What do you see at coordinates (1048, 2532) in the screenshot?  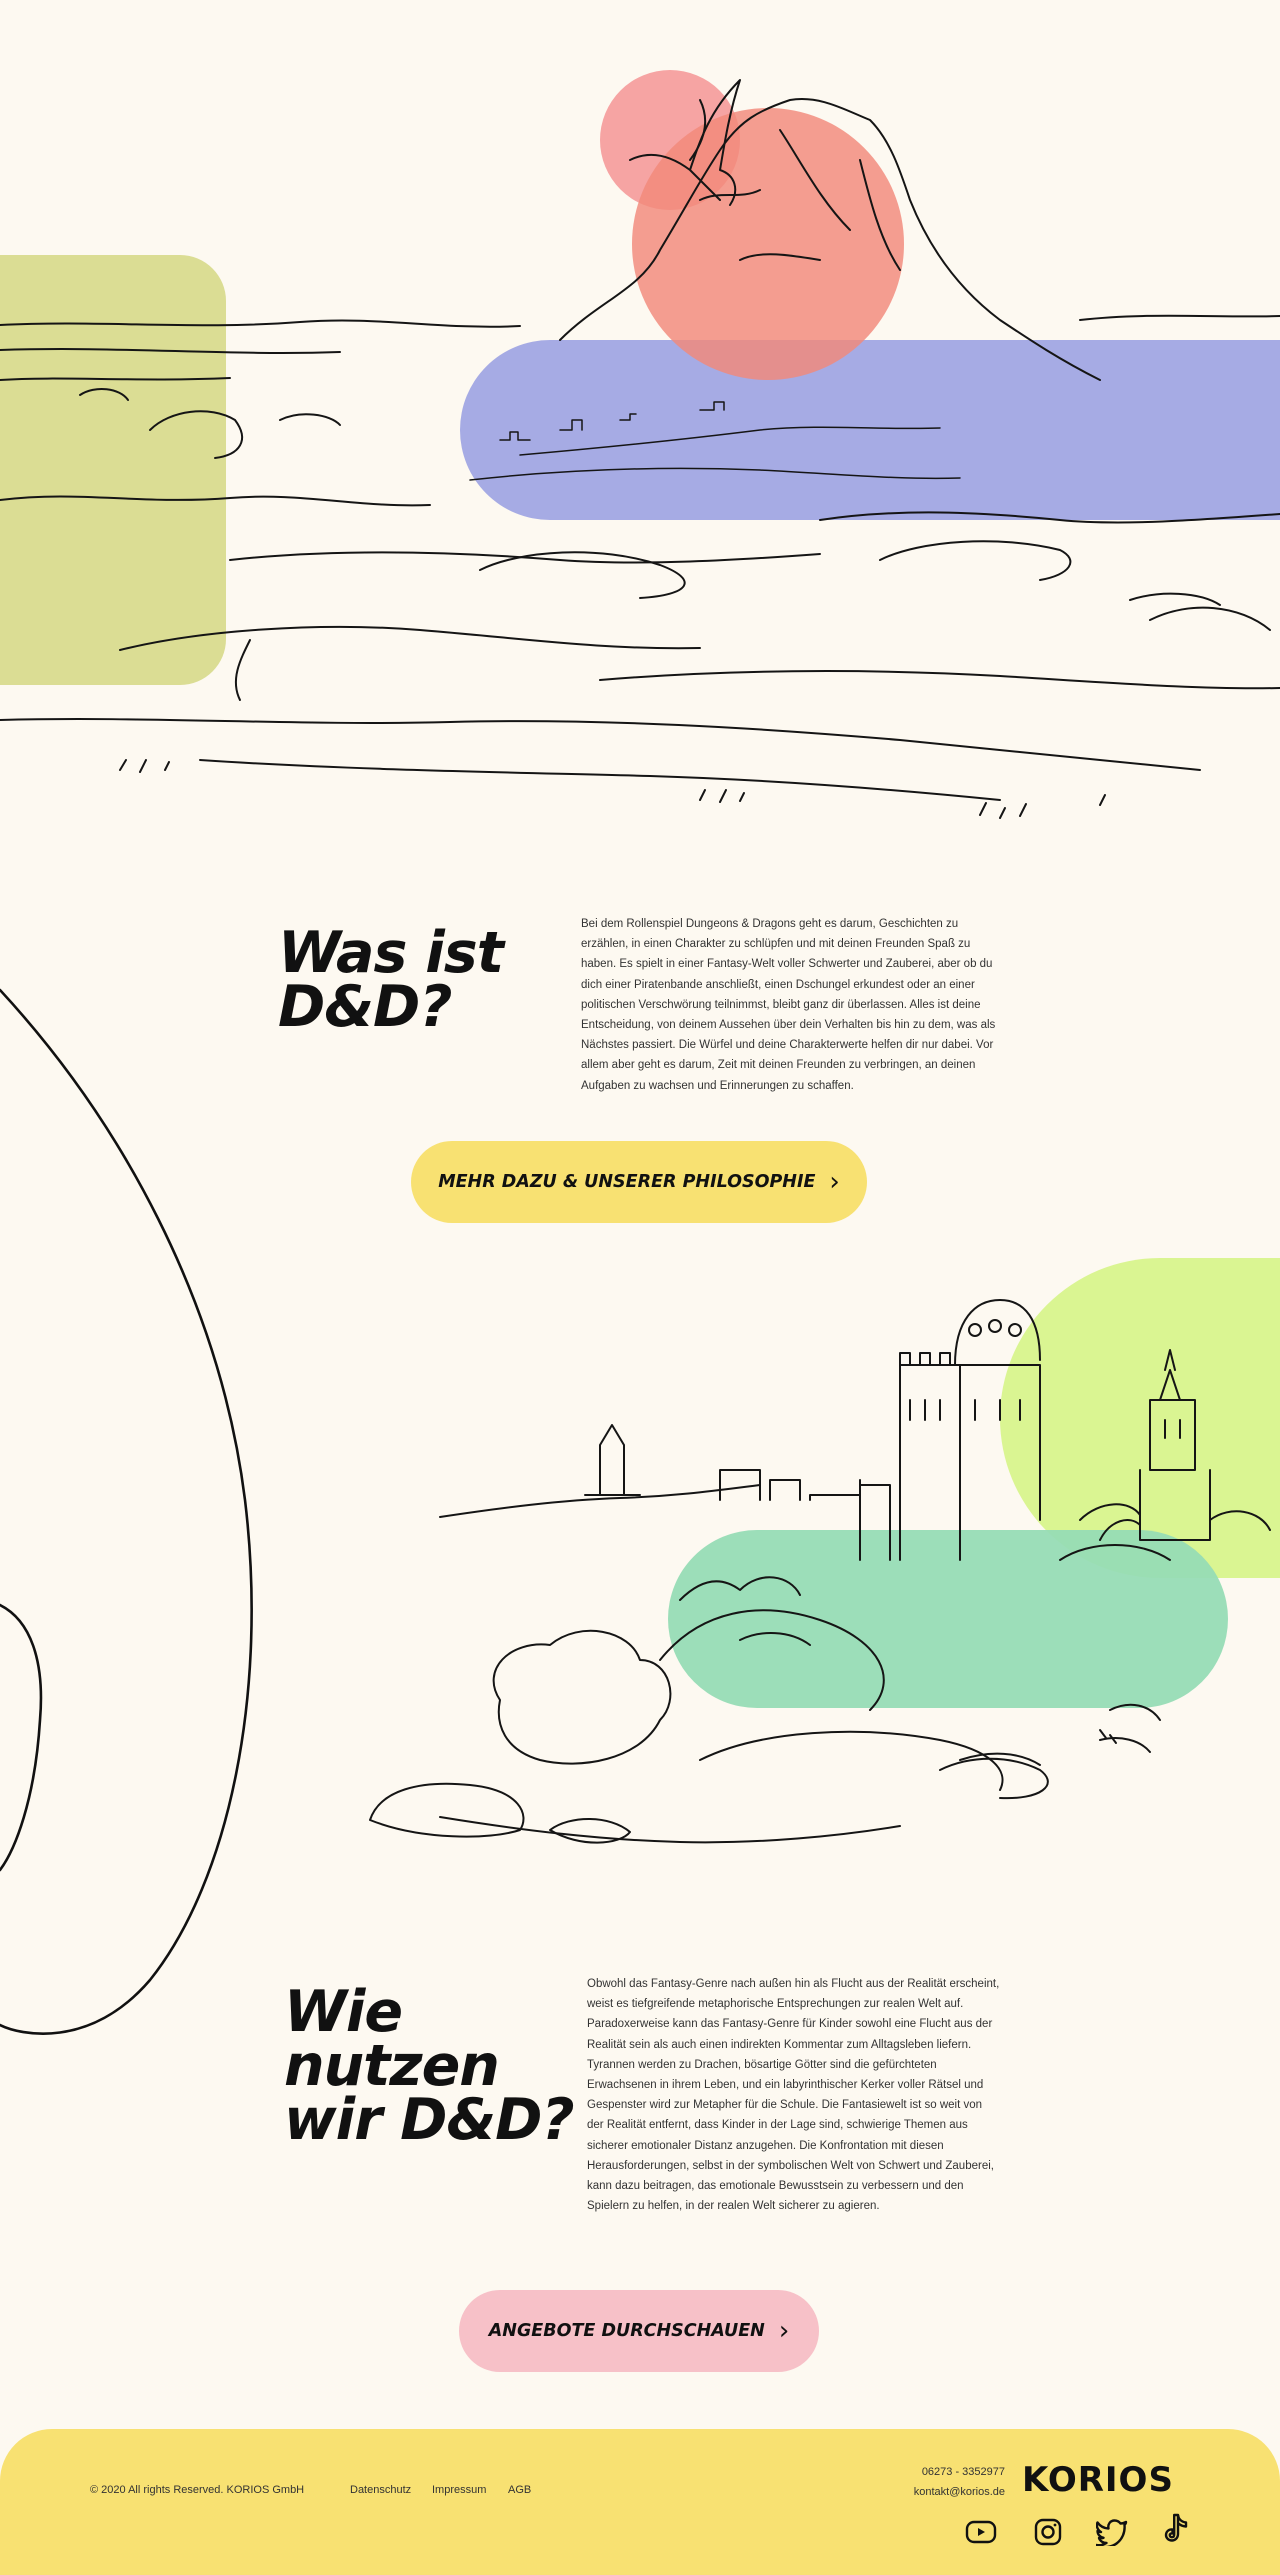 I see `instagram-icon` at bounding box center [1048, 2532].